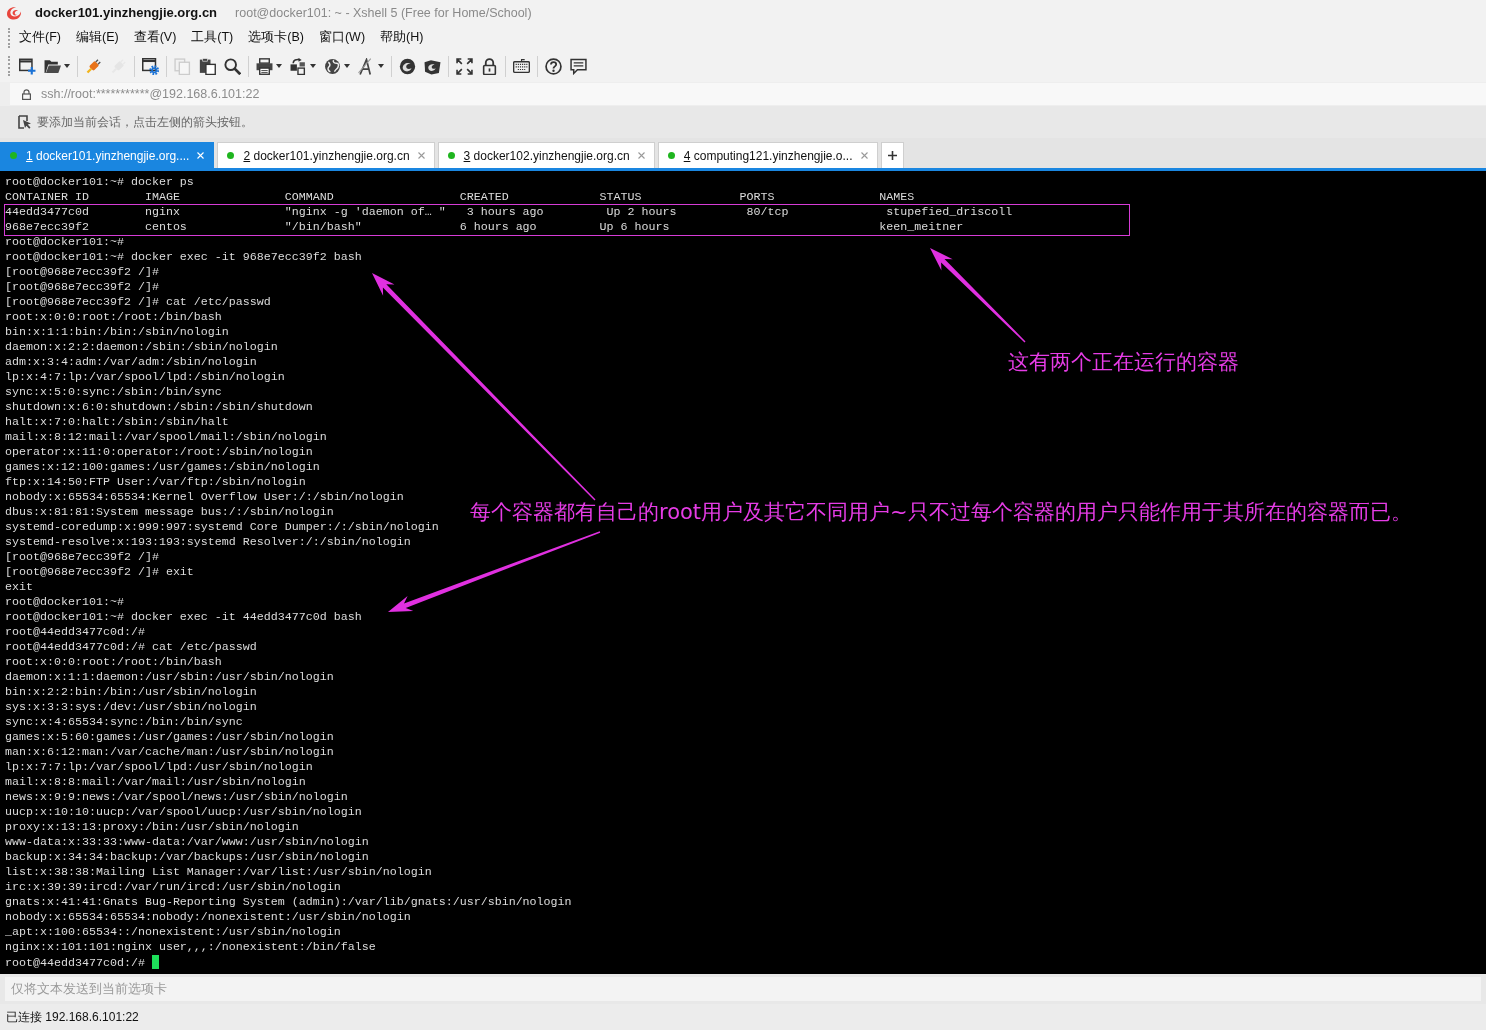 This screenshot has height=1030, width=1486. Describe the element at coordinates (14, 12) in the screenshot. I see `swirl-icon` at that location.